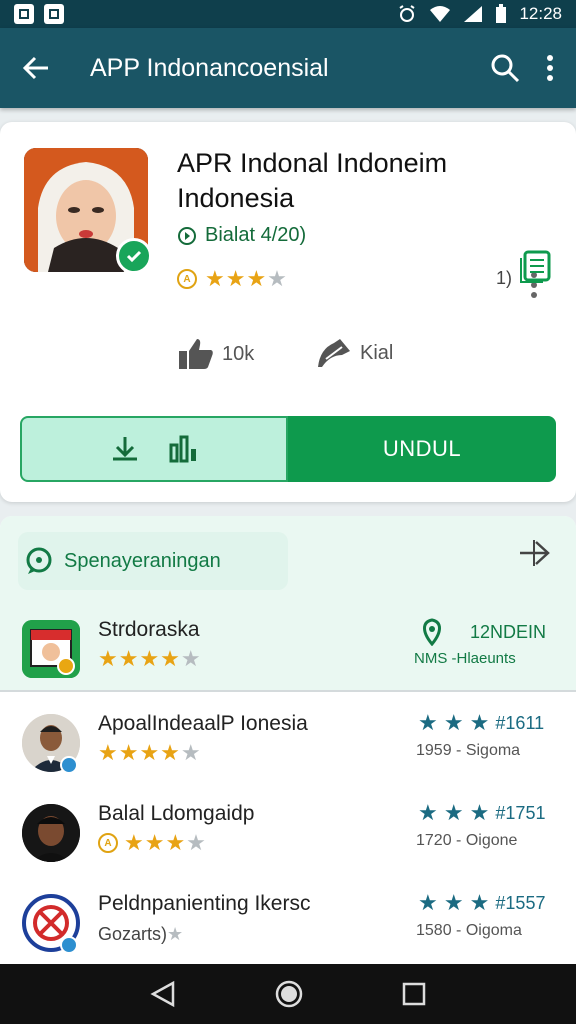  I want to click on list-item-name: ApoalIndeaalP Ionesia, so click(203, 723).